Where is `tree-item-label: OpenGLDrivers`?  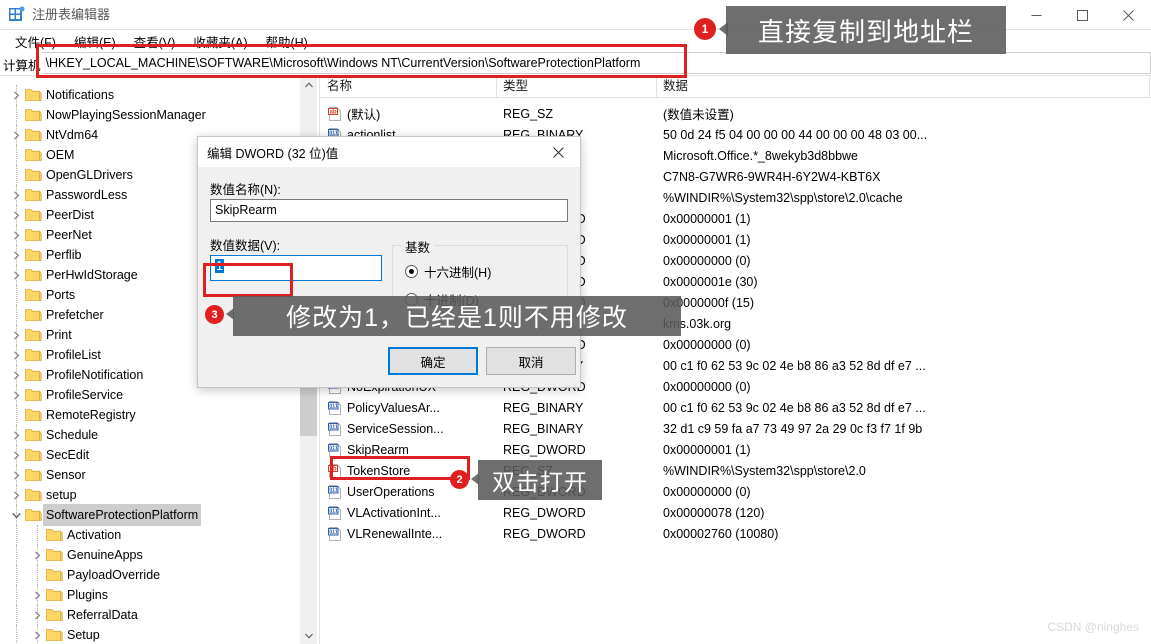 tree-item-label: OpenGLDrivers is located at coordinates (89, 175).